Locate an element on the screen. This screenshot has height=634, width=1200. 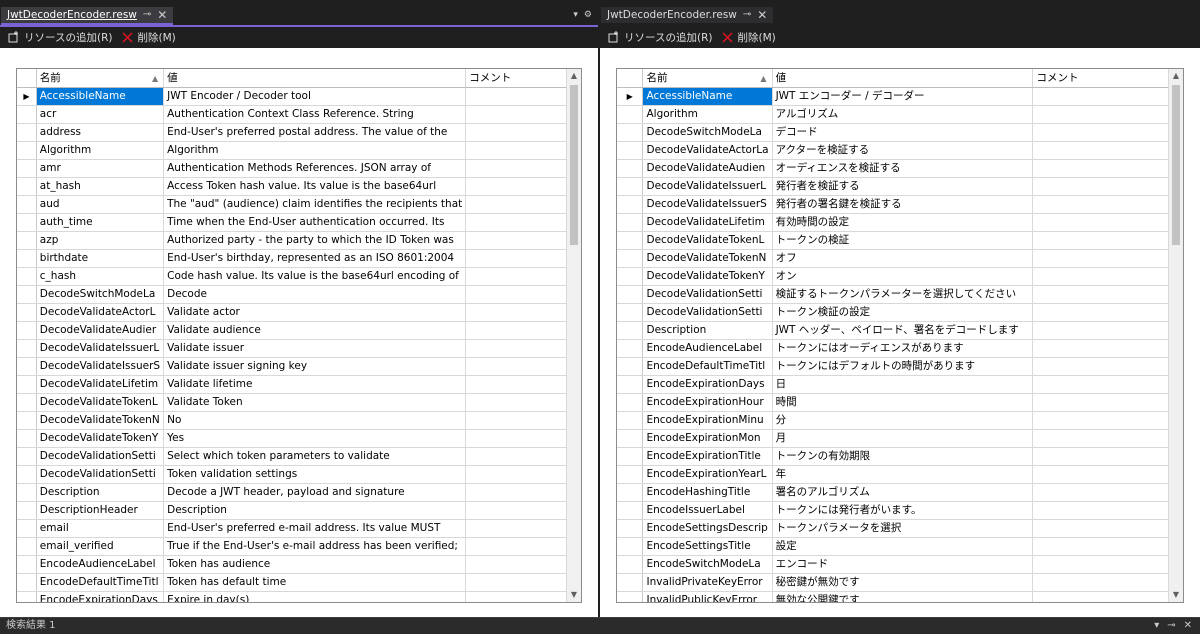
cell-value: 分 is located at coordinates (903, 420).